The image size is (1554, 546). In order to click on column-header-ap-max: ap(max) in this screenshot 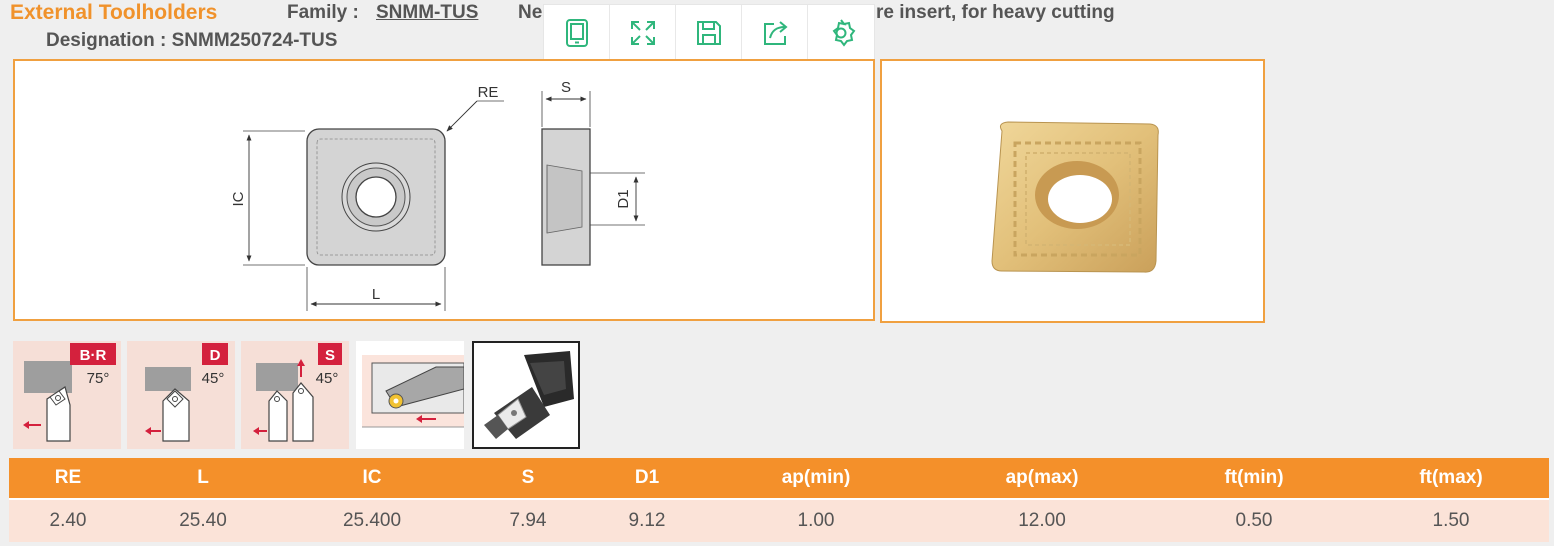, I will do `click(1042, 477)`.